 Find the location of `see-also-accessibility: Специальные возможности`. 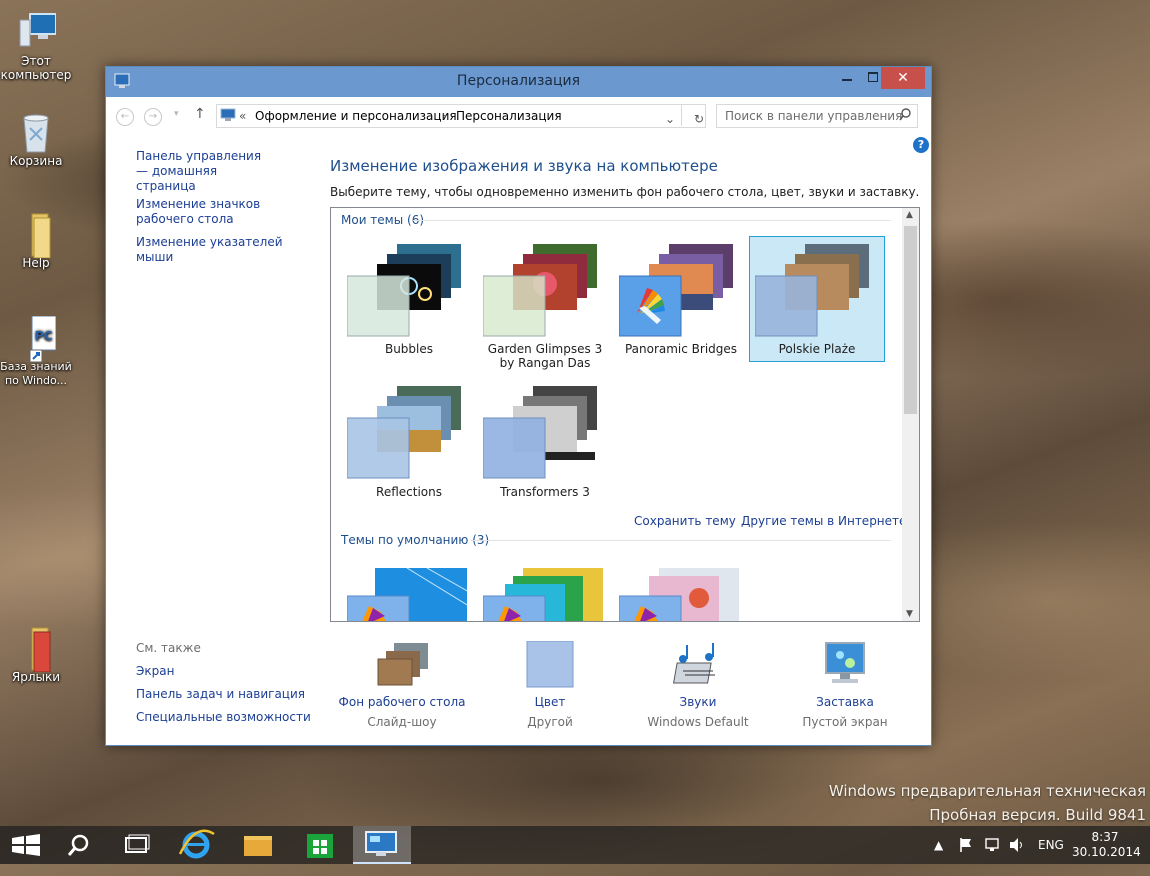

see-also-accessibility: Специальные возможности is located at coordinates (223, 717).